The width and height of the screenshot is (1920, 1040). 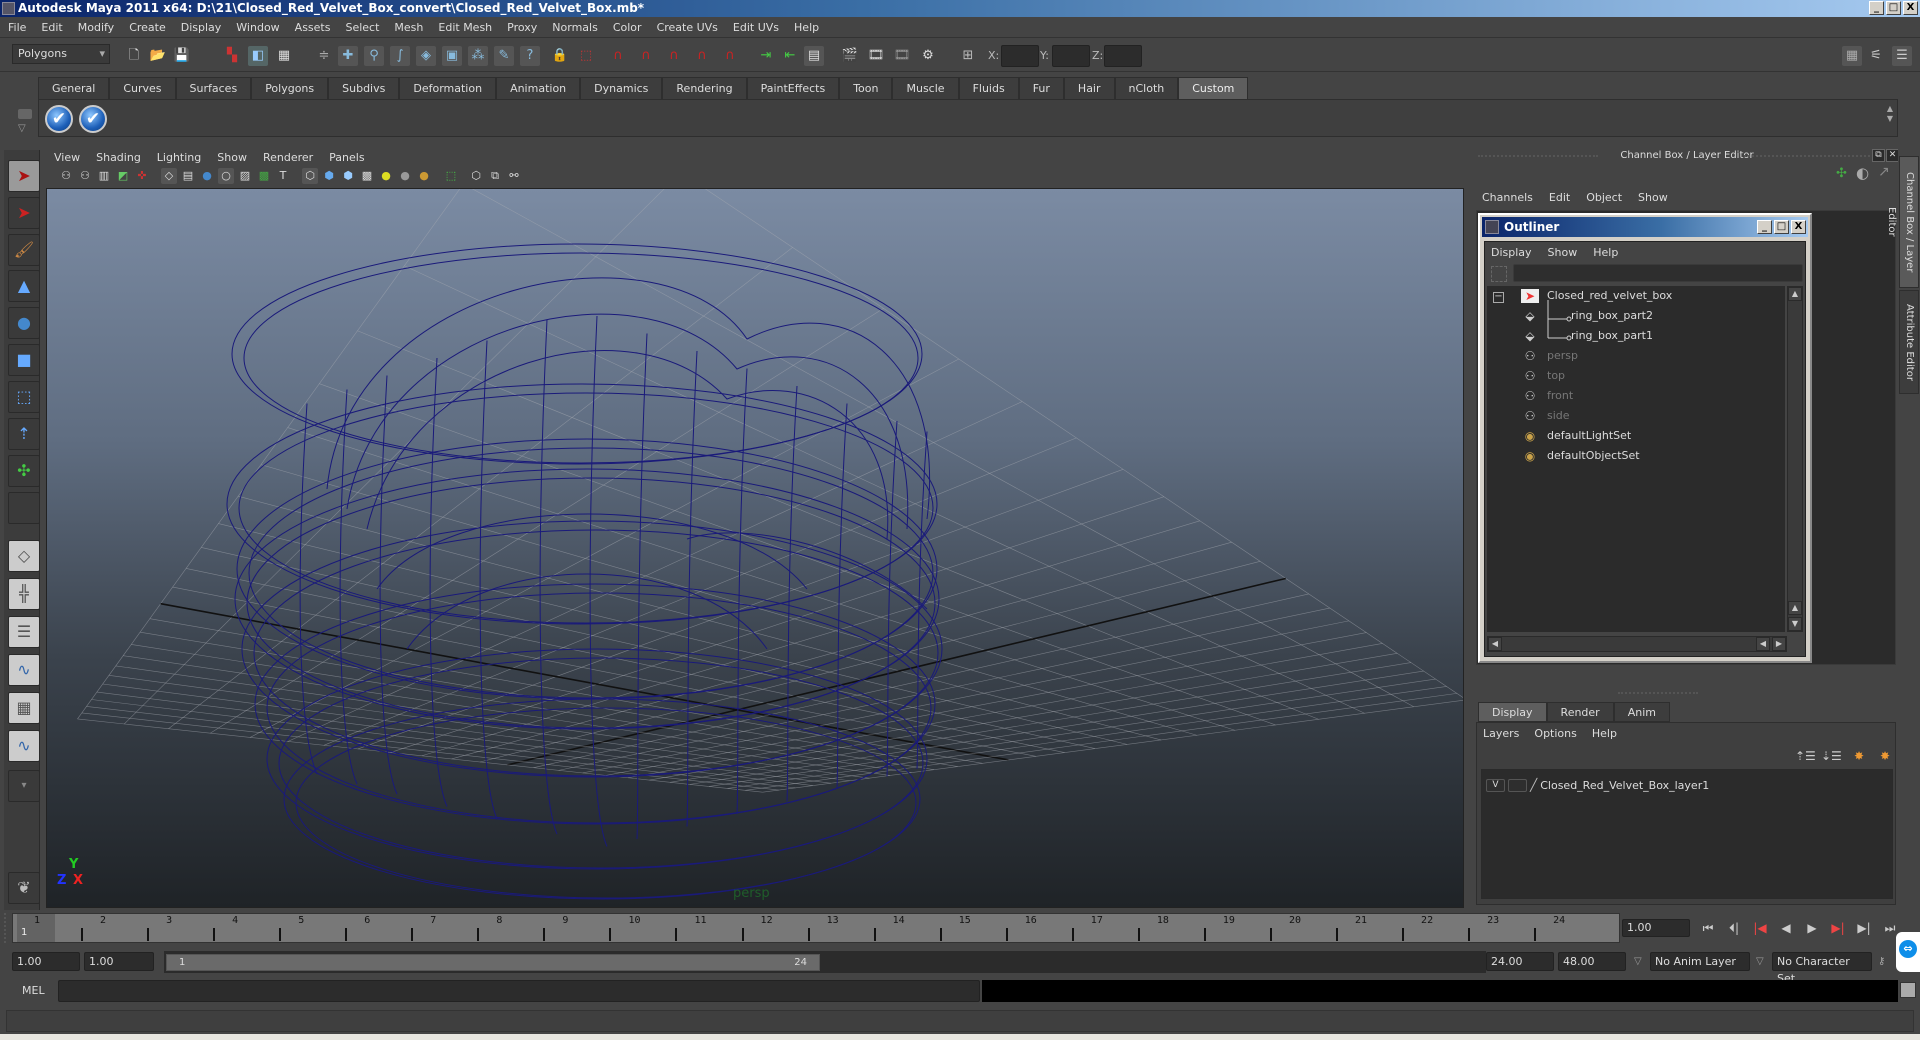 I want to click on move-layer-down-icon: ⇣☰, so click(x=1831, y=756).